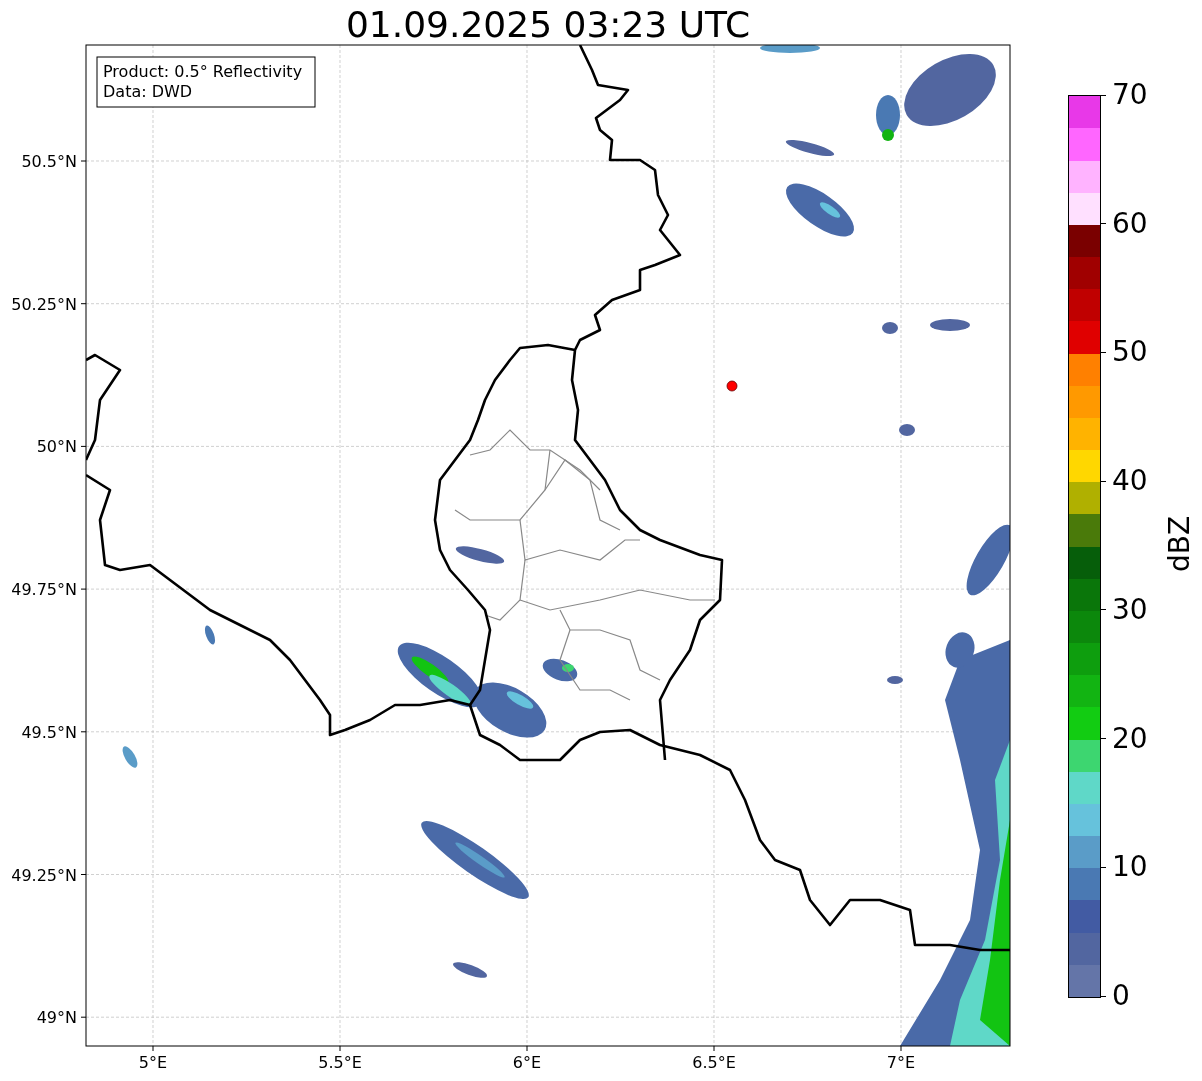  Describe the element at coordinates (44, 875) in the screenshot. I see `latitude-label: 49.25°N` at that location.